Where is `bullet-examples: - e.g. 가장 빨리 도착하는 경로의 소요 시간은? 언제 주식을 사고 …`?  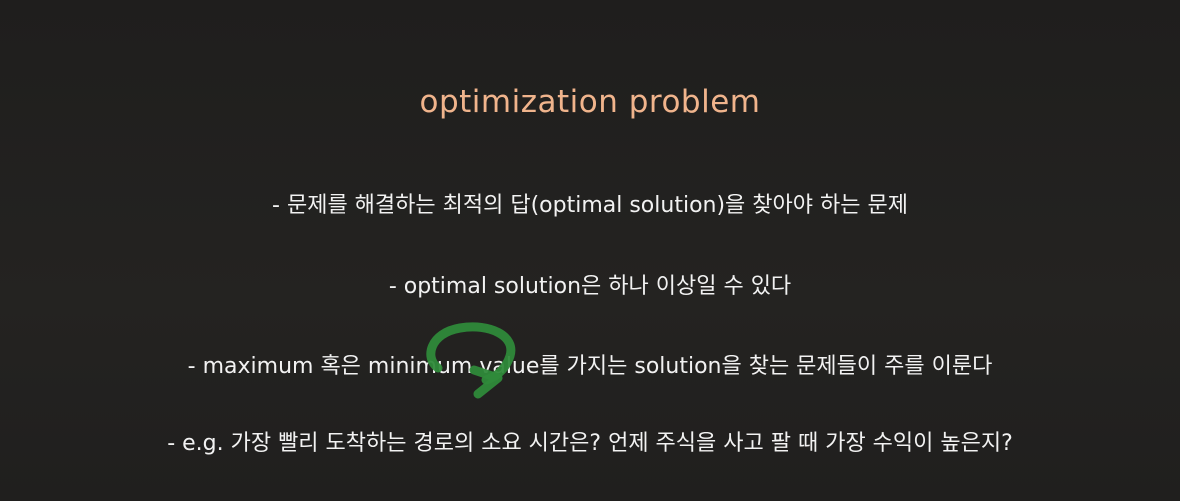
bullet-examples: - e.g. 가장 빨리 도착하는 경로의 소요 시간은? 언제 주식을 사고 … is located at coordinates (590, 443).